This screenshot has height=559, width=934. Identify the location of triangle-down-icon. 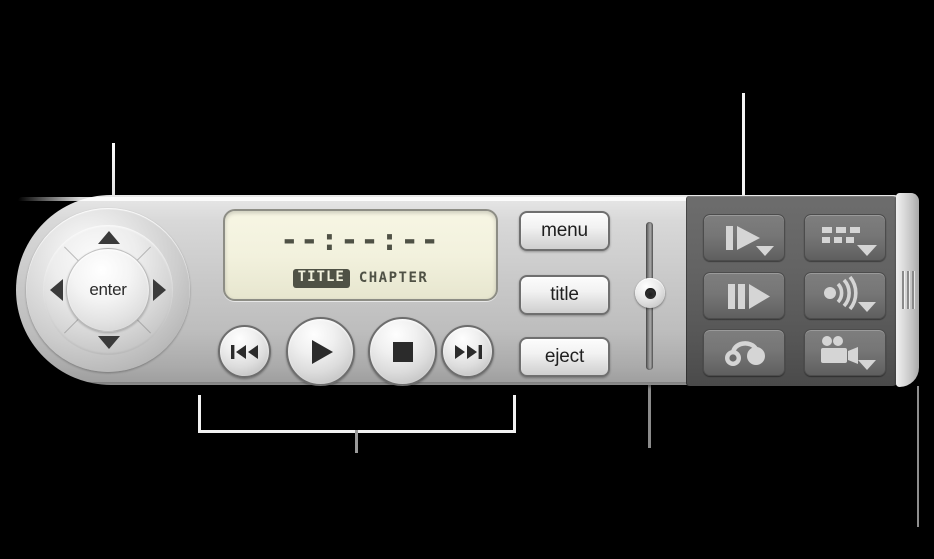
(109, 342).